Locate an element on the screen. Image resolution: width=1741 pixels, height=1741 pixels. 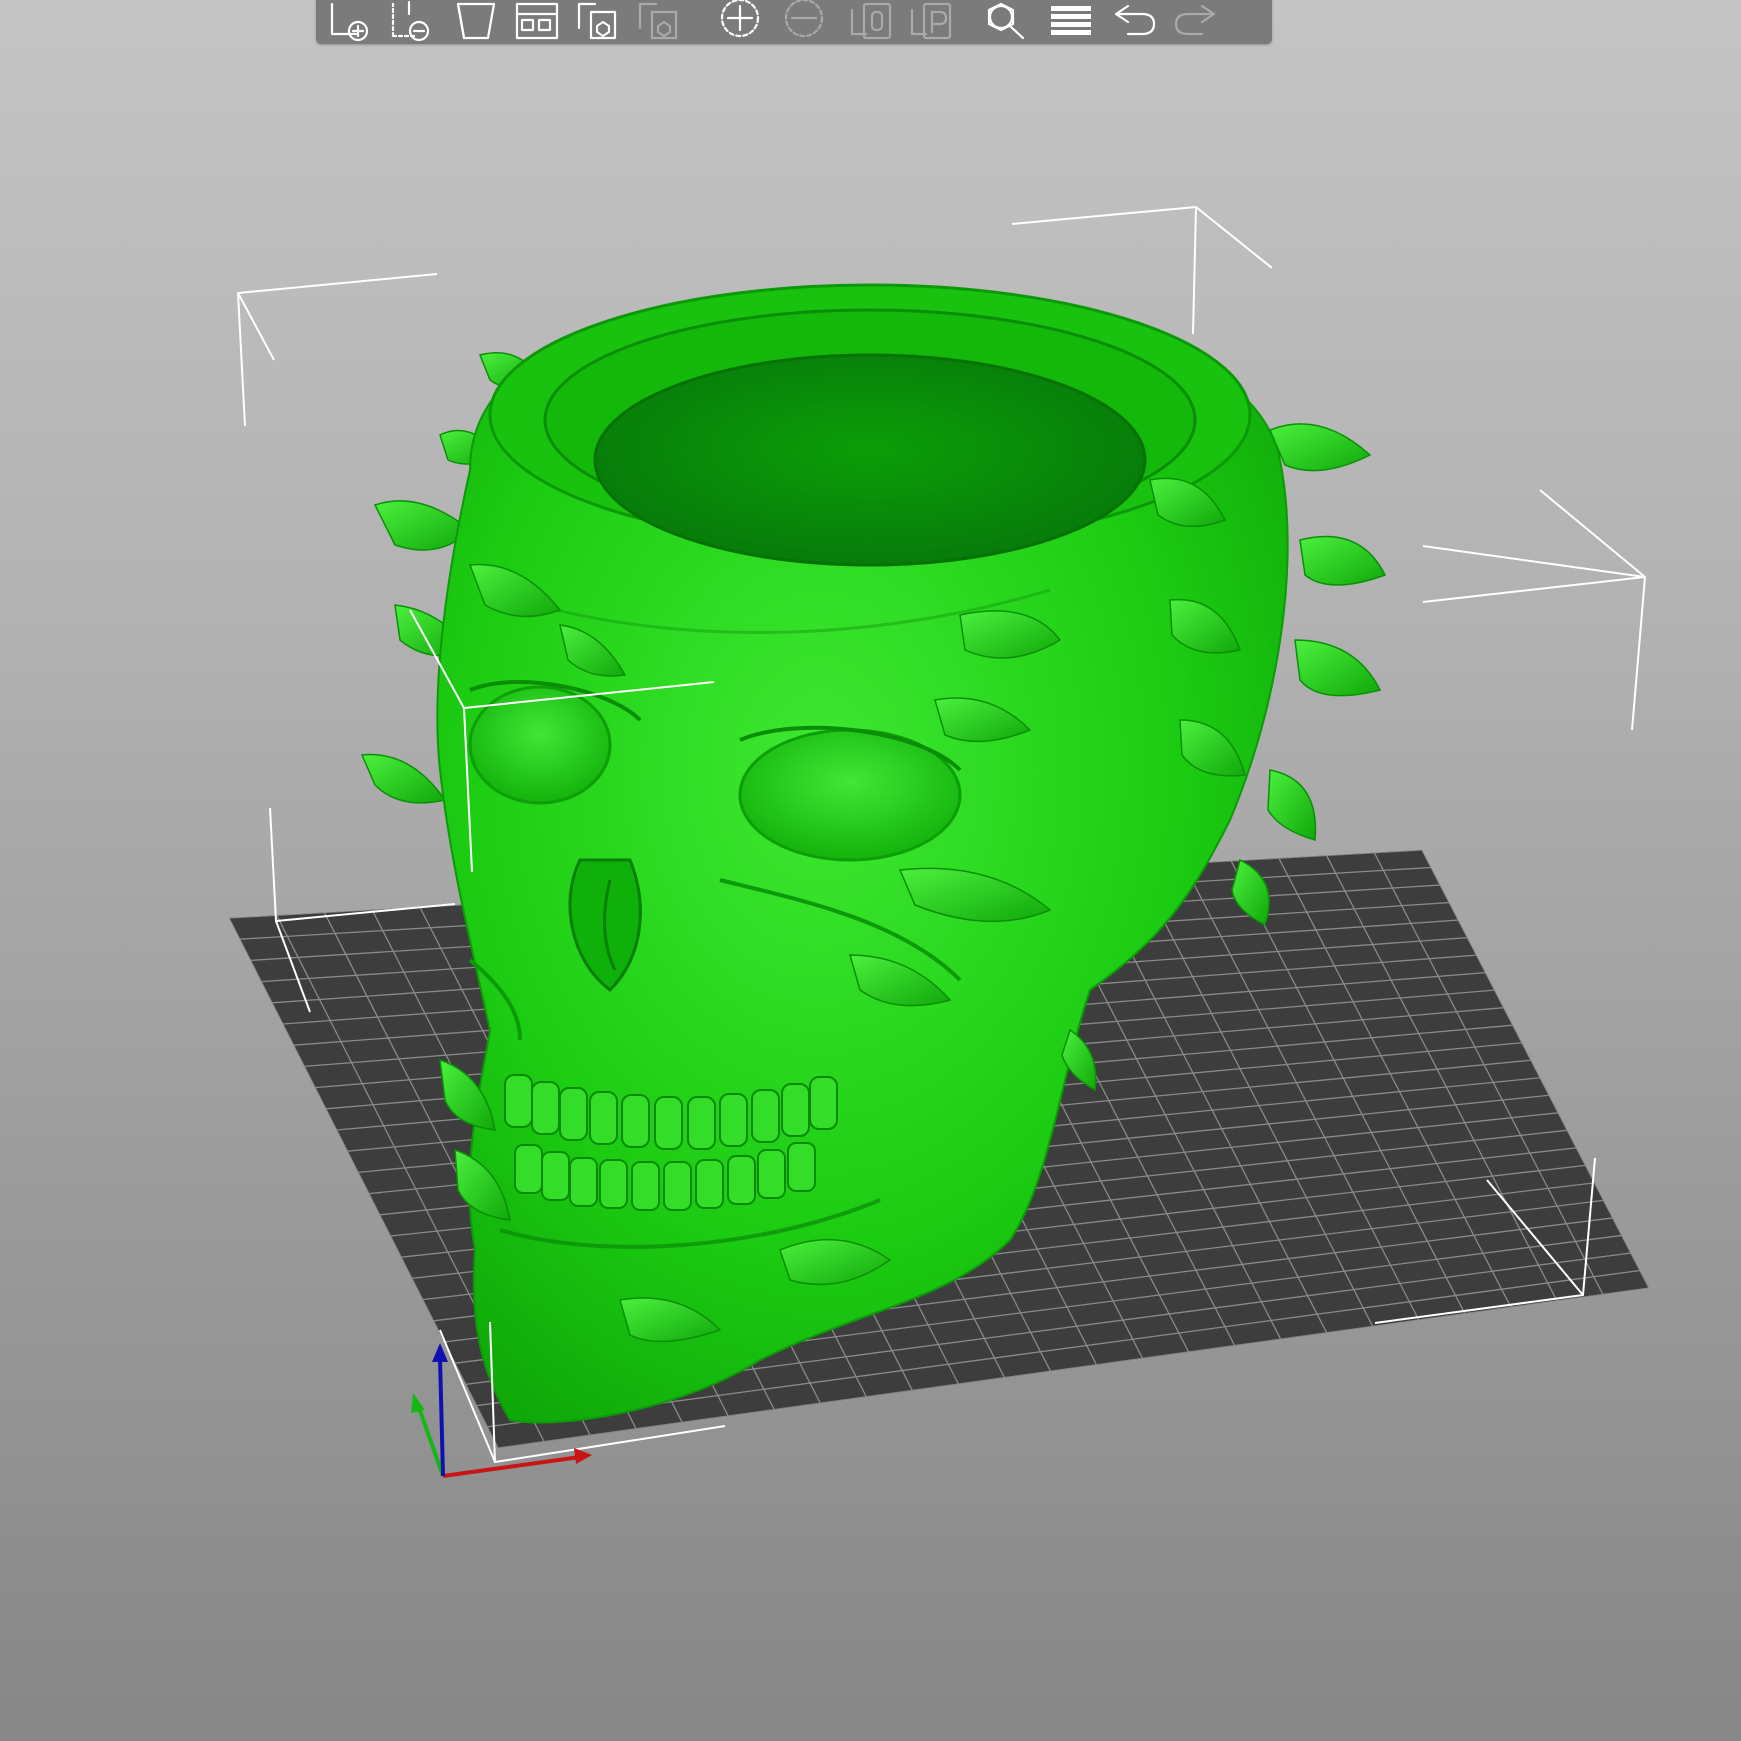
paste-icon is located at coordinates (658, 21).